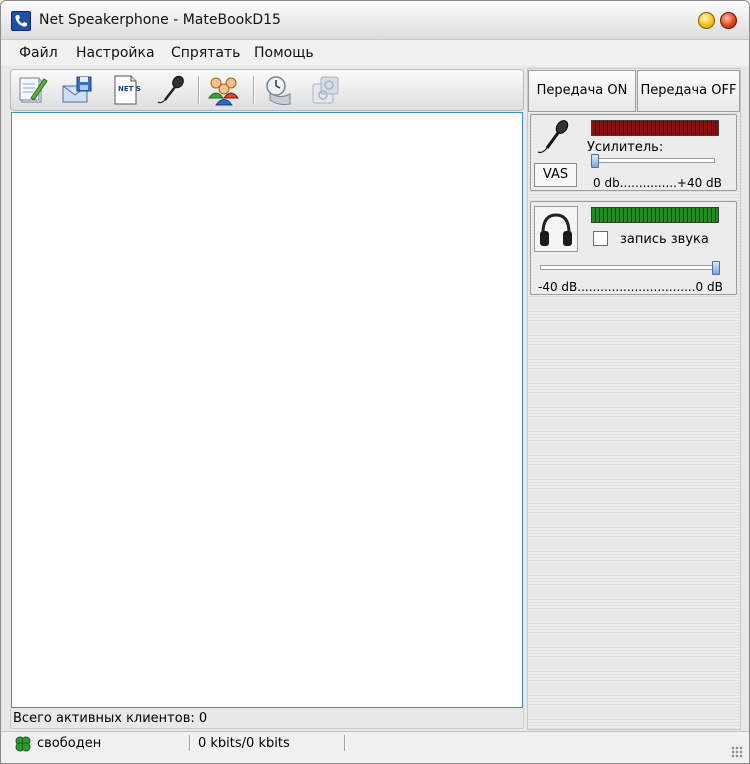  I want to click on record-sound-checkbox, so click(600, 238).